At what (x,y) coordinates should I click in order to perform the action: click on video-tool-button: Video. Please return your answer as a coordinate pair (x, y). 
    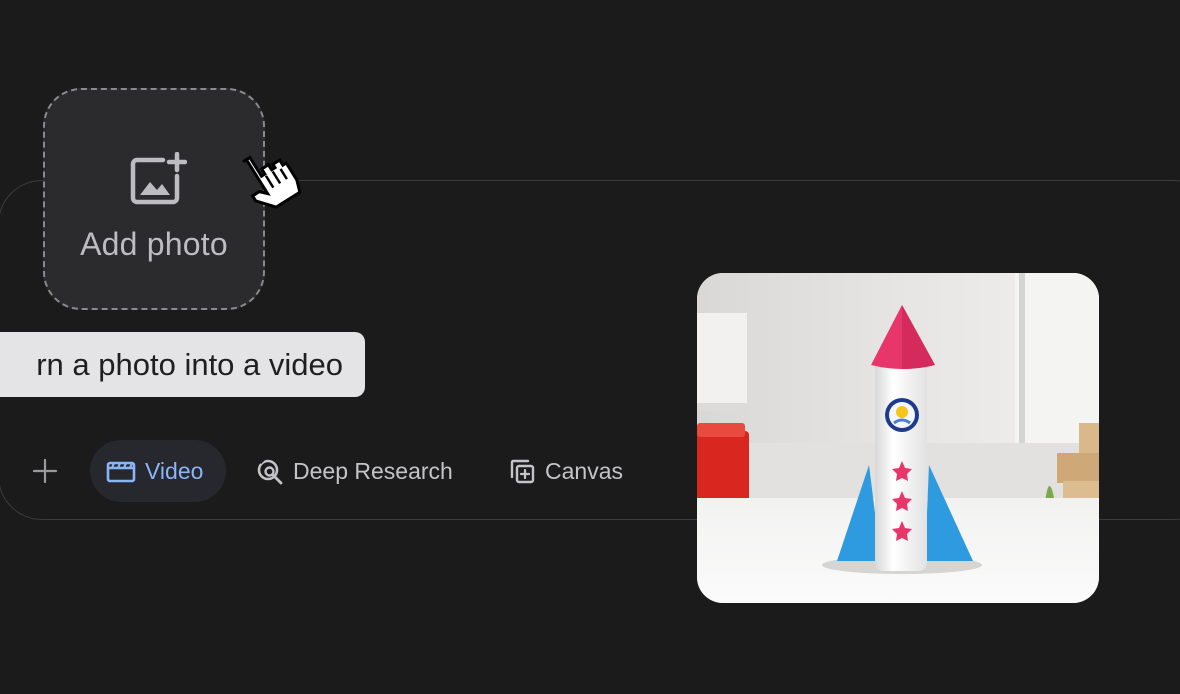
    Looking at the image, I should click on (158, 471).